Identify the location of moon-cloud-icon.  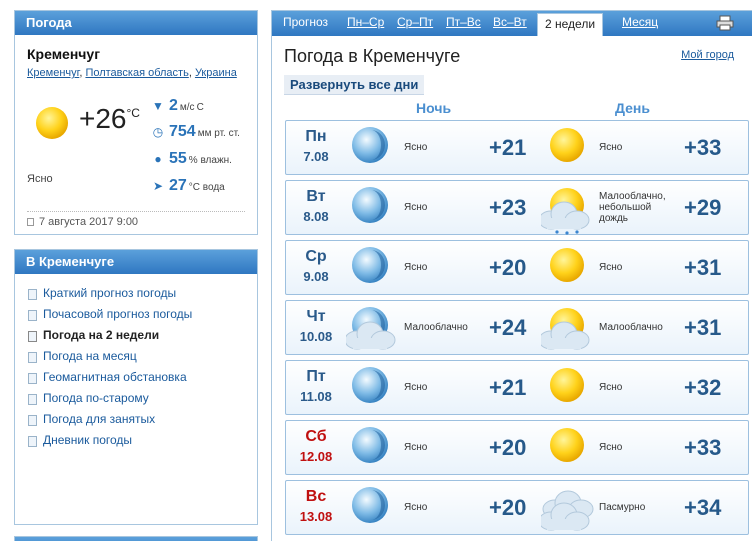
(371, 328).